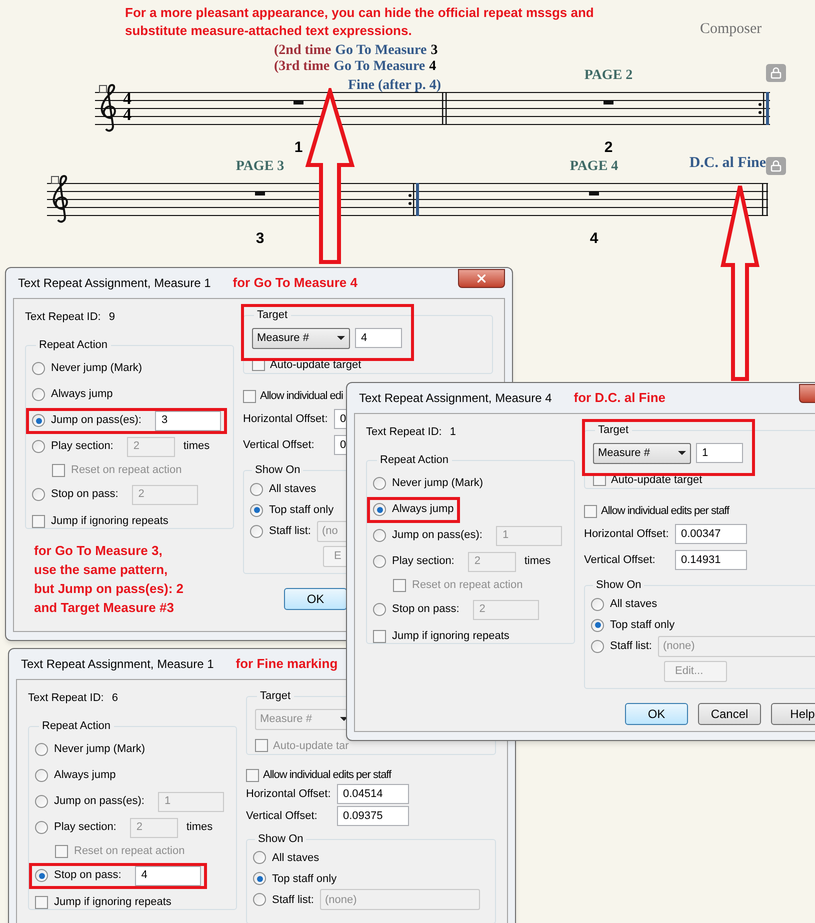 The image size is (815, 923). I want to click on option-label: Jump if ignoring repeats, so click(113, 902).